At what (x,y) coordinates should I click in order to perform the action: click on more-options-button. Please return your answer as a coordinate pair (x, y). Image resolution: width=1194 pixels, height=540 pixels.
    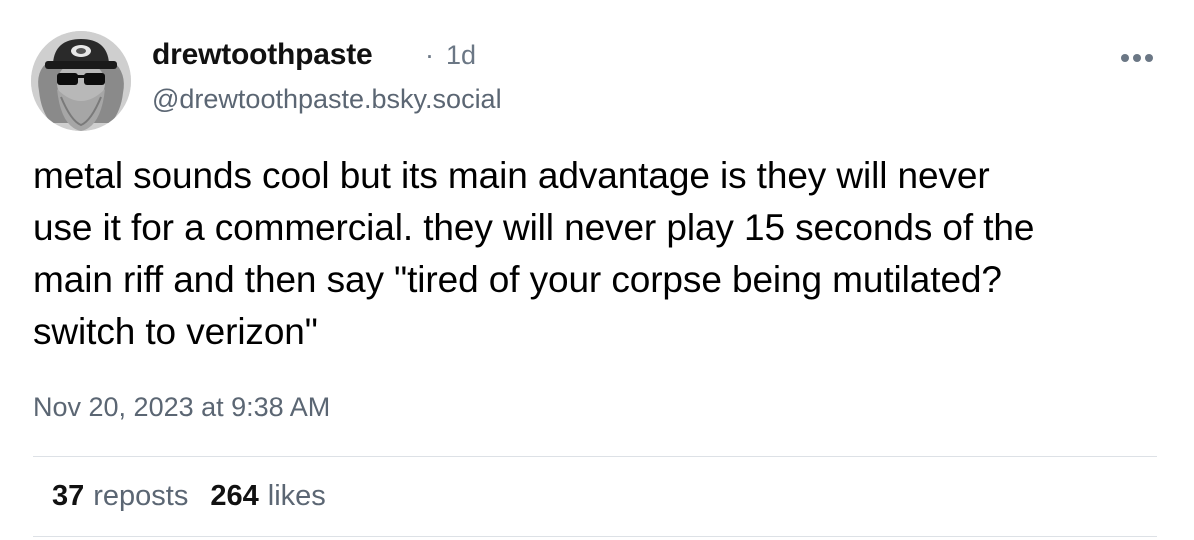
    Looking at the image, I should click on (1137, 58).